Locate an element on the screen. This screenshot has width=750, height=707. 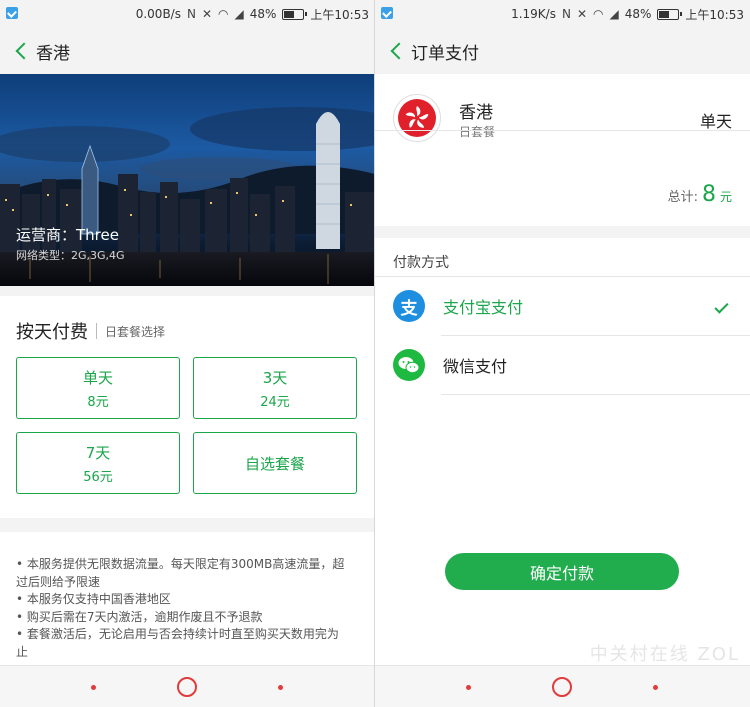
plan-name: 自选套餐 is located at coordinates (274, 463).